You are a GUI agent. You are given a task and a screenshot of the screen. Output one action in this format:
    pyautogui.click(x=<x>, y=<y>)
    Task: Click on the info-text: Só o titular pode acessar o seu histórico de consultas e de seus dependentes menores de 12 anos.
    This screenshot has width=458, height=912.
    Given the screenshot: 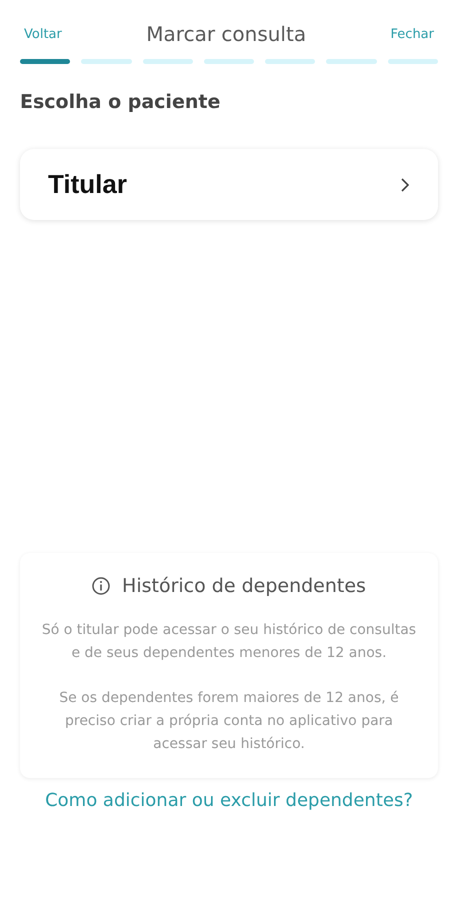 What is the action you would take?
    pyautogui.click(x=229, y=642)
    